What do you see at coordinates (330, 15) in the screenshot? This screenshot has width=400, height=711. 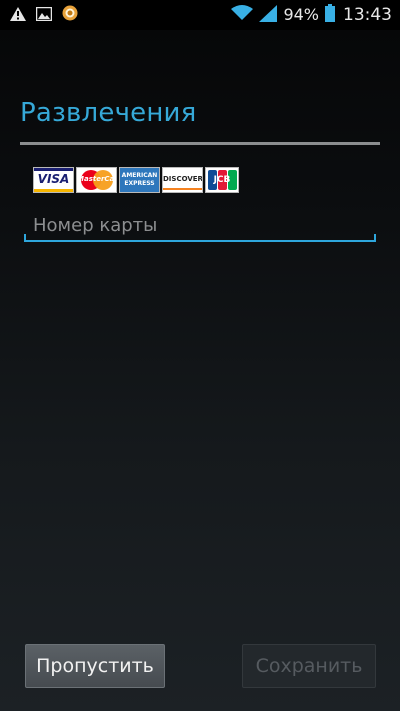 I see `battery-icon` at bounding box center [330, 15].